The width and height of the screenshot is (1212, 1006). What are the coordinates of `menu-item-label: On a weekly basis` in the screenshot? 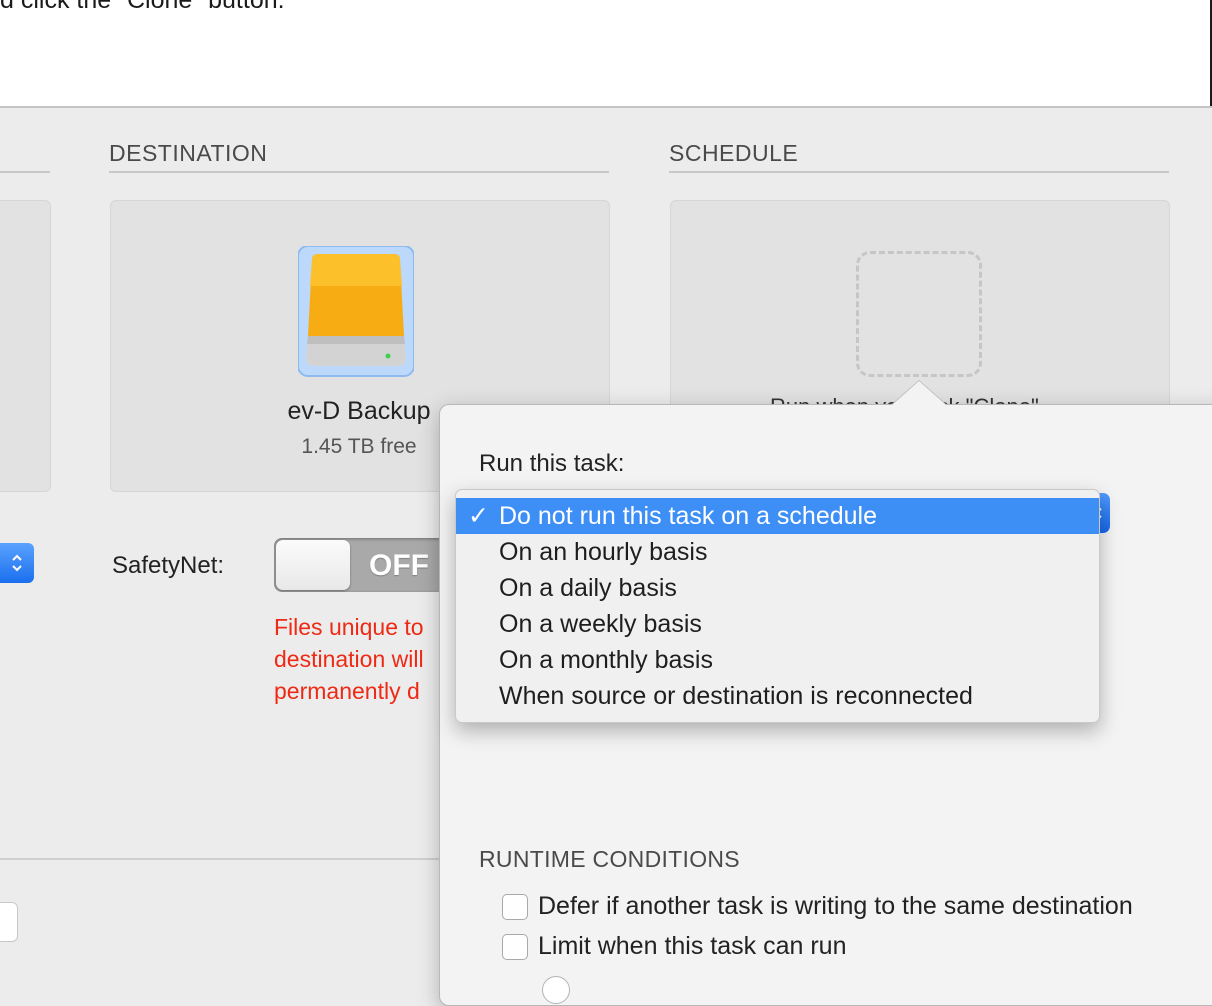 It's located at (600, 624).